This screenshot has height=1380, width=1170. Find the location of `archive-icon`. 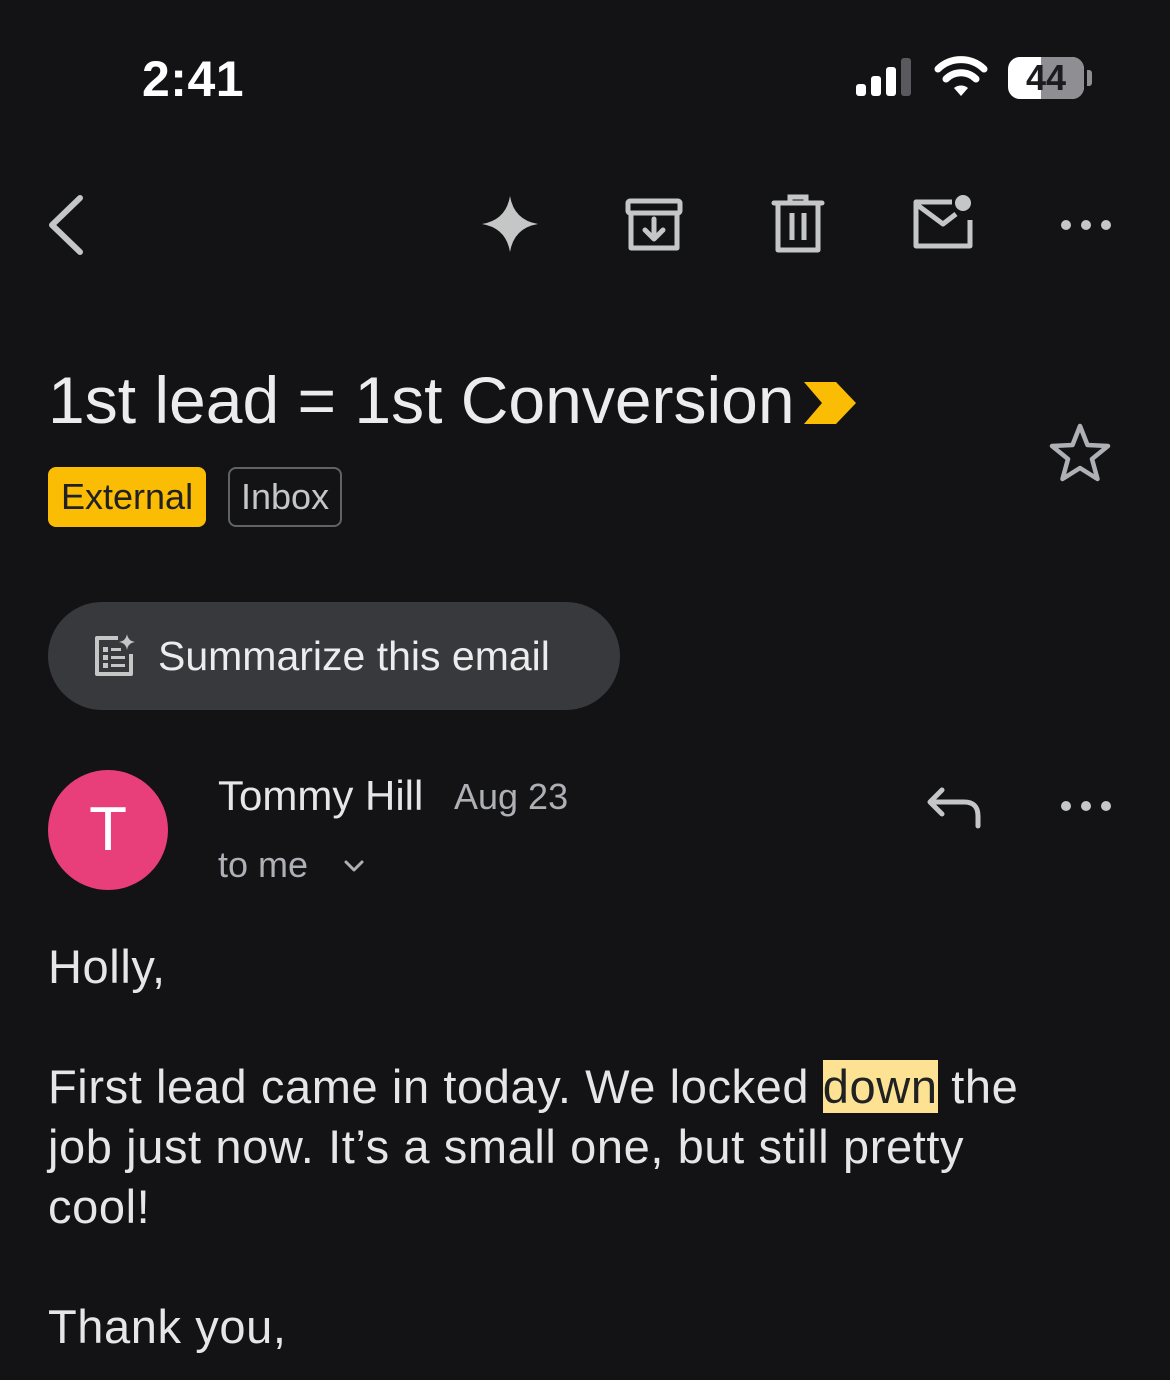

archive-icon is located at coordinates (654, 224).